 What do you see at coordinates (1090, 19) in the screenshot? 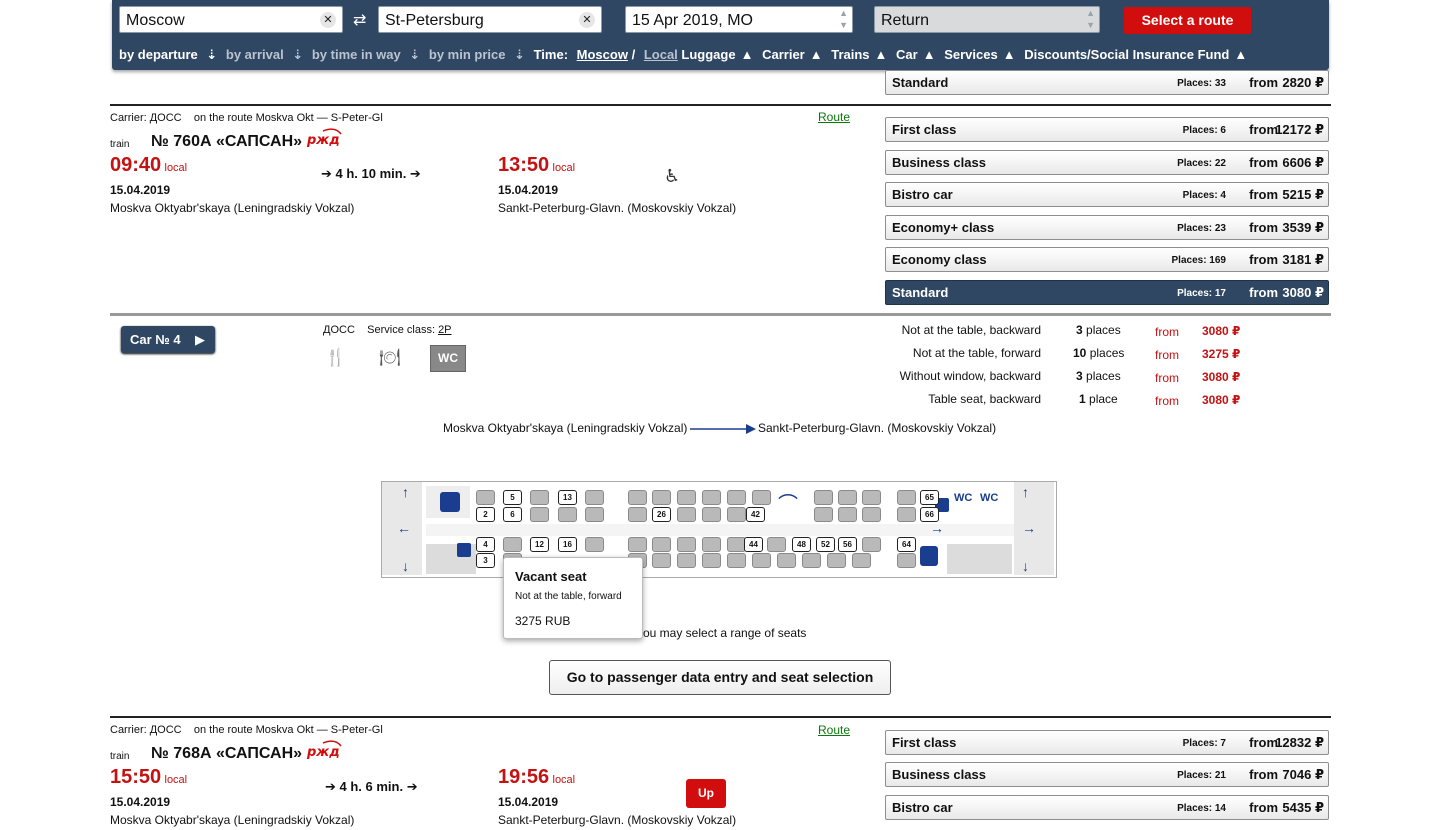
I see `return-spinner-icon: ▲ ▼` at bounding box center [1090, 19].